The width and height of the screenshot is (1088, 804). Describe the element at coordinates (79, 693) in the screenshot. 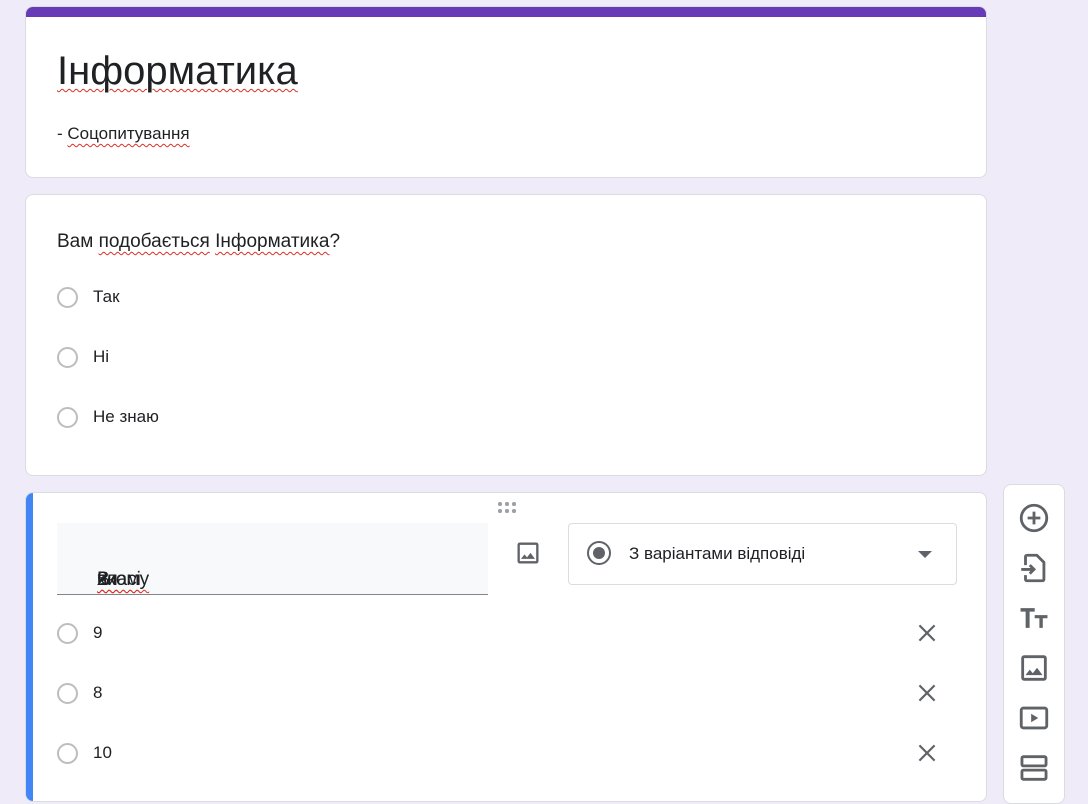

I see `option-item: 8` at that location.